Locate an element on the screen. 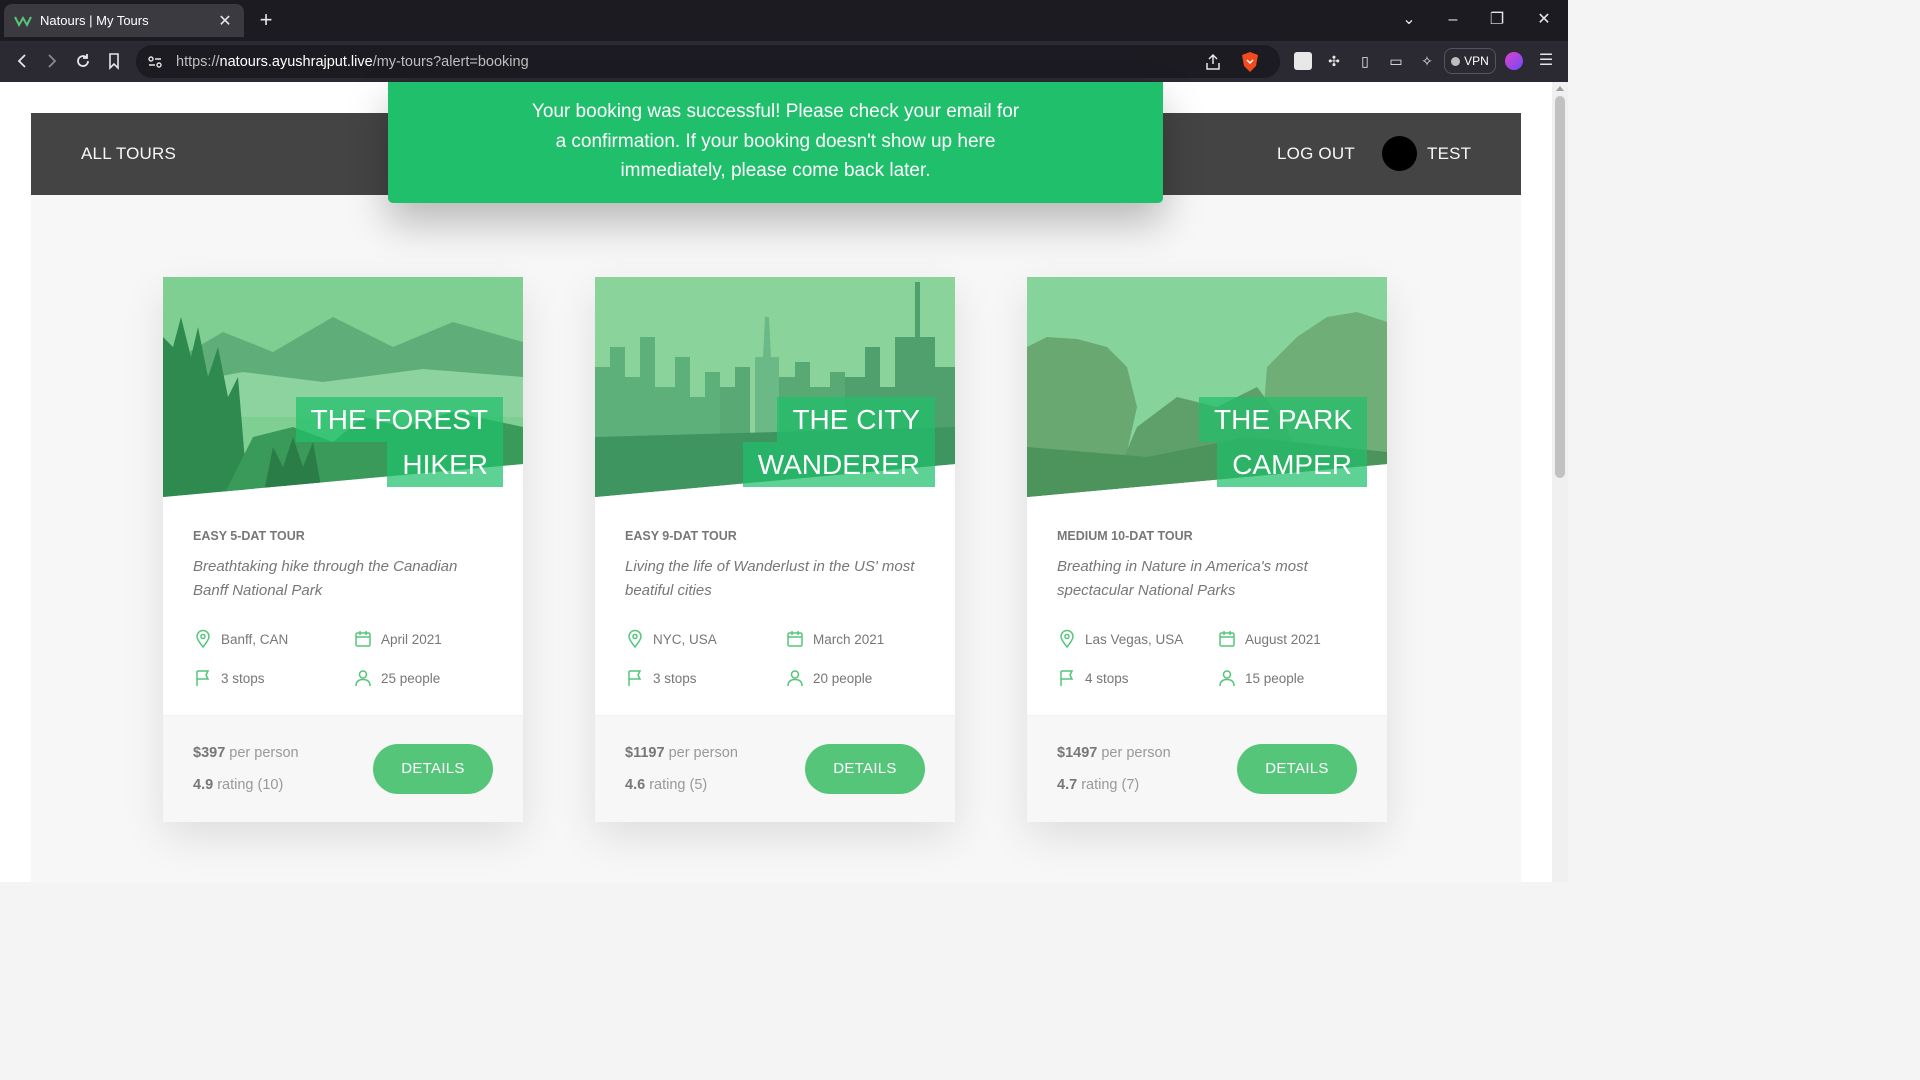 The height and width of the screenshot is (1080, 1920). card-title: THE PARK CAMPER is located at coordinates (1283, 442).